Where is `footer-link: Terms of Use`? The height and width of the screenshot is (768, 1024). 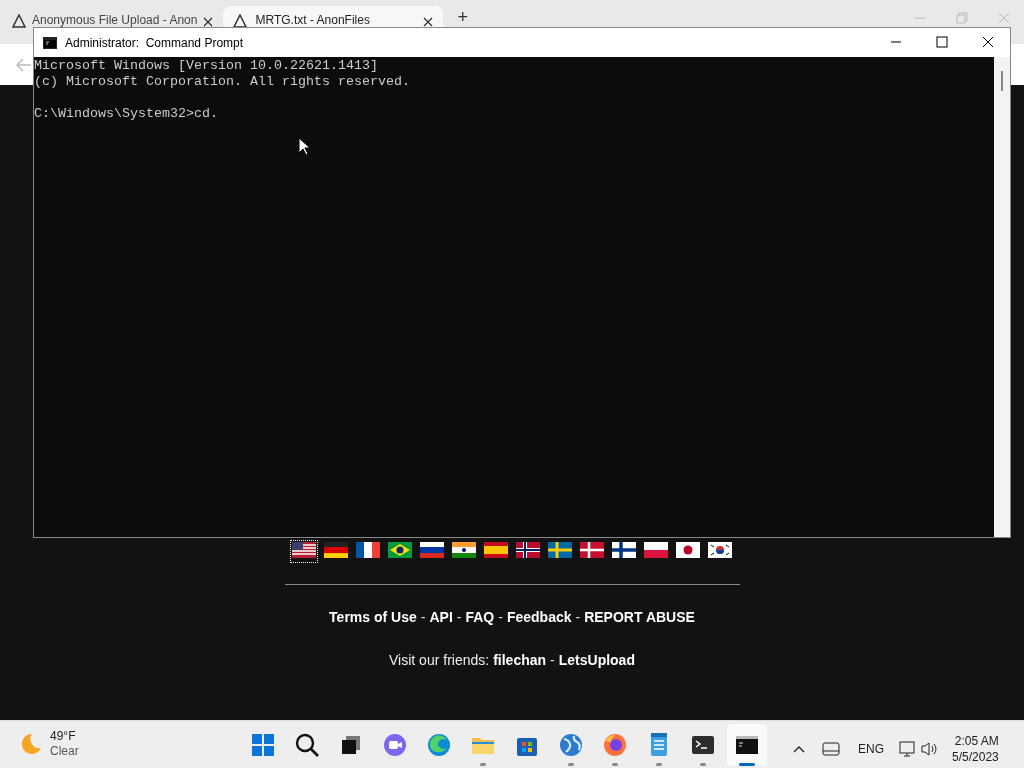 footer-link: Terms of Use is located at coordinates (373, 617).